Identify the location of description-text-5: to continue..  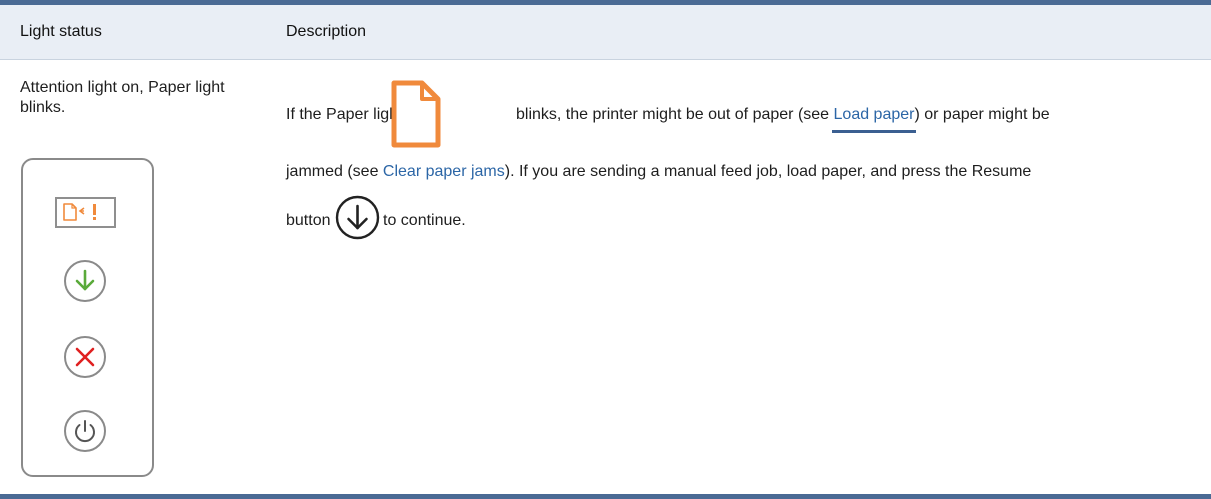
(424, 220).